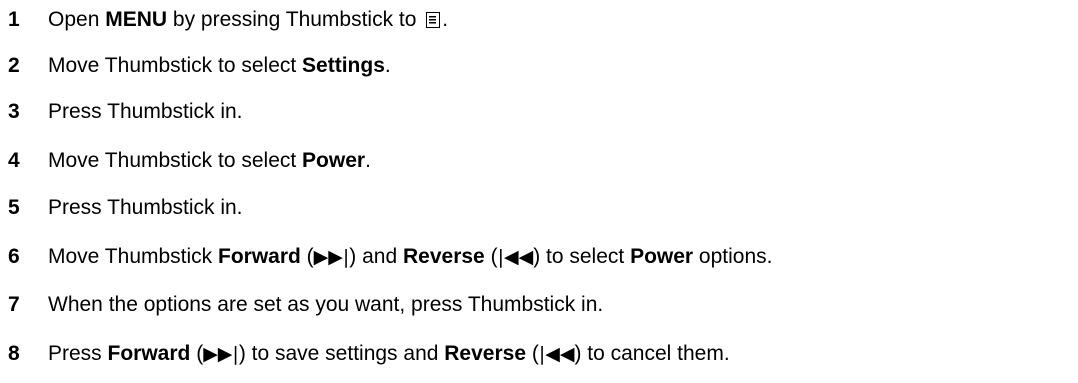 Image resolution: width=1078 pixels, height=383 pixels. Describe the element at coordinates (652, 353) in the screenshot. I see `text-run: ) to cancel them.` at that location.